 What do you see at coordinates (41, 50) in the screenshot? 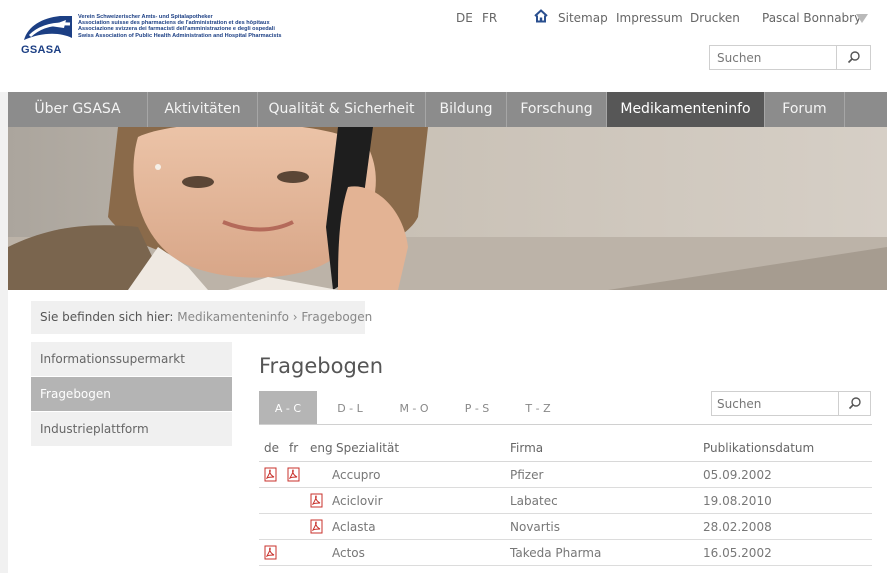
I see `logo-acronym: GSASA` at bounding box center [41, 50].